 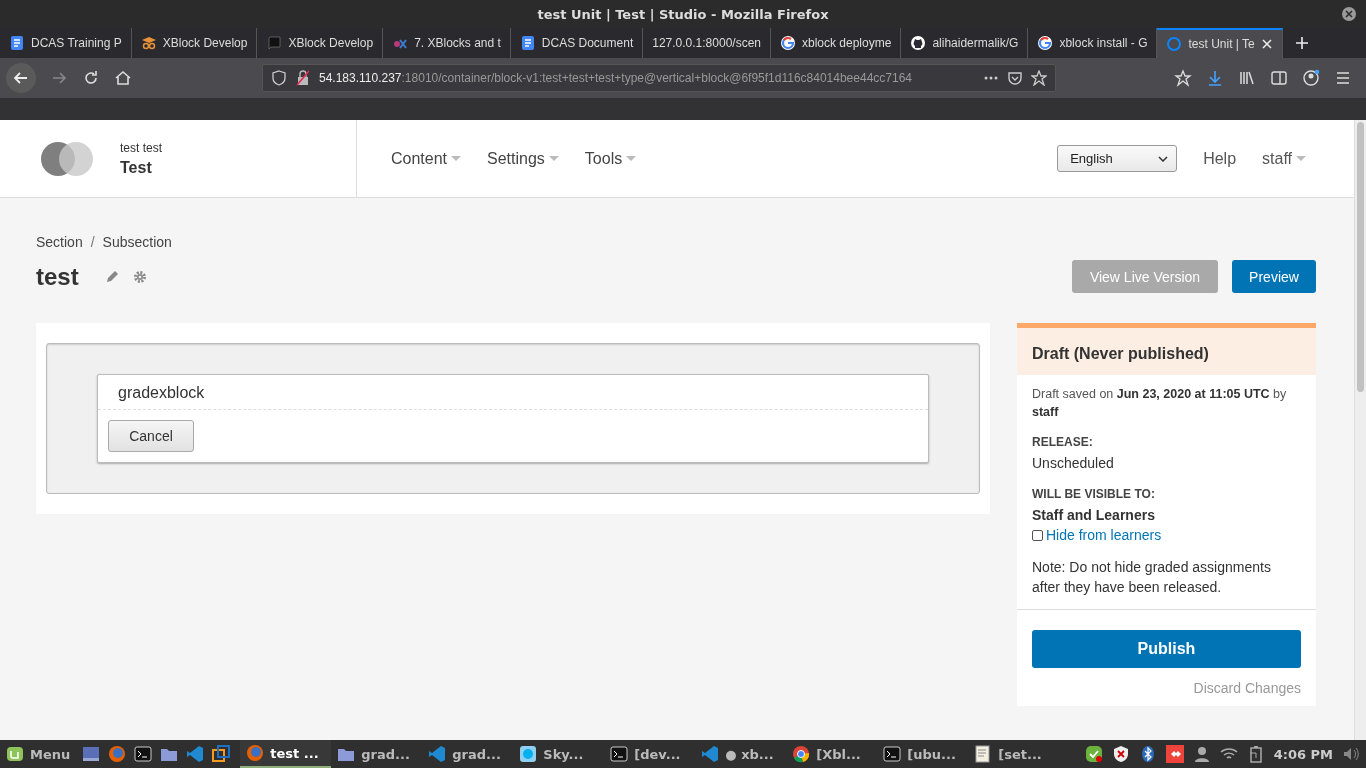 What do you see at coordinates (801, 754) in the screenshot?
I see `chrome-icon` at bounding box center [801, 754].